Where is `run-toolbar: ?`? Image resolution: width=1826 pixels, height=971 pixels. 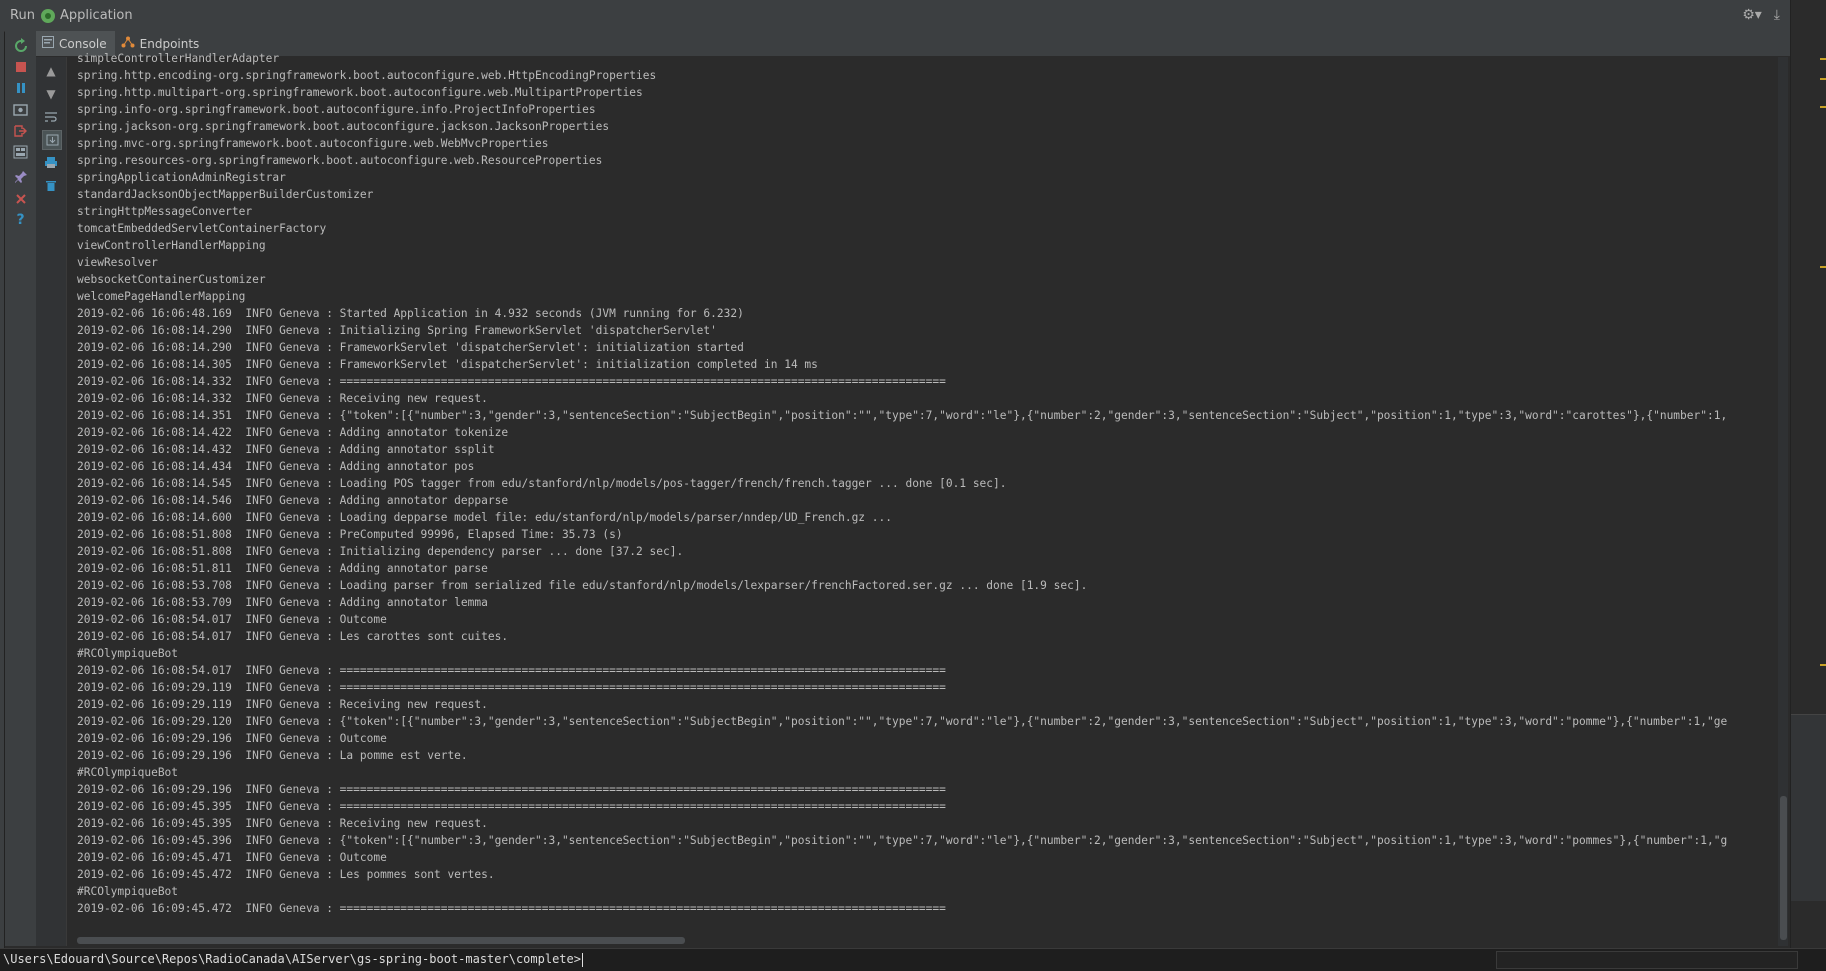 run-toolbar: ? is located at coordinates (21, 488).